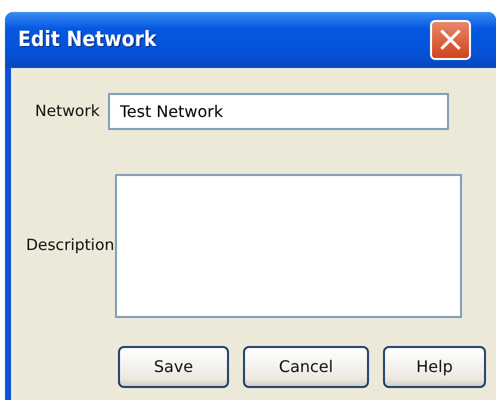 This screenshot has height=400, width=496. Describe the element at coordinates (278, 111) in the screenshot. I see `network-field: Test Network` at that location.